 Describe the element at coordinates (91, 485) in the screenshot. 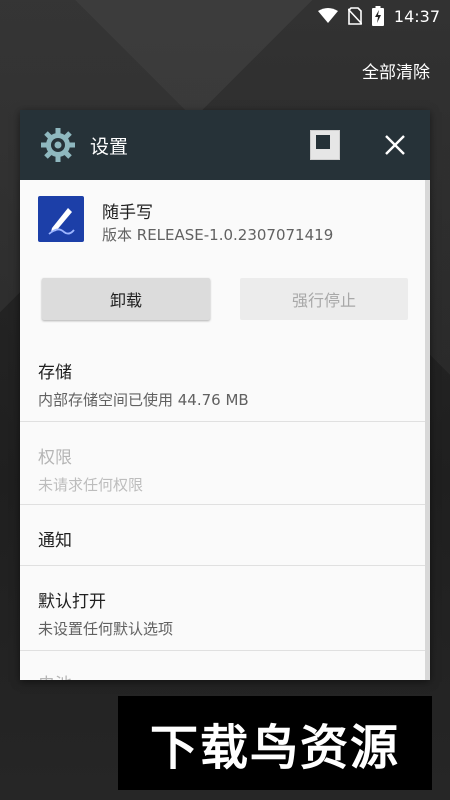

I see `permissions-subtitle: 未请求任何权限` at that location.